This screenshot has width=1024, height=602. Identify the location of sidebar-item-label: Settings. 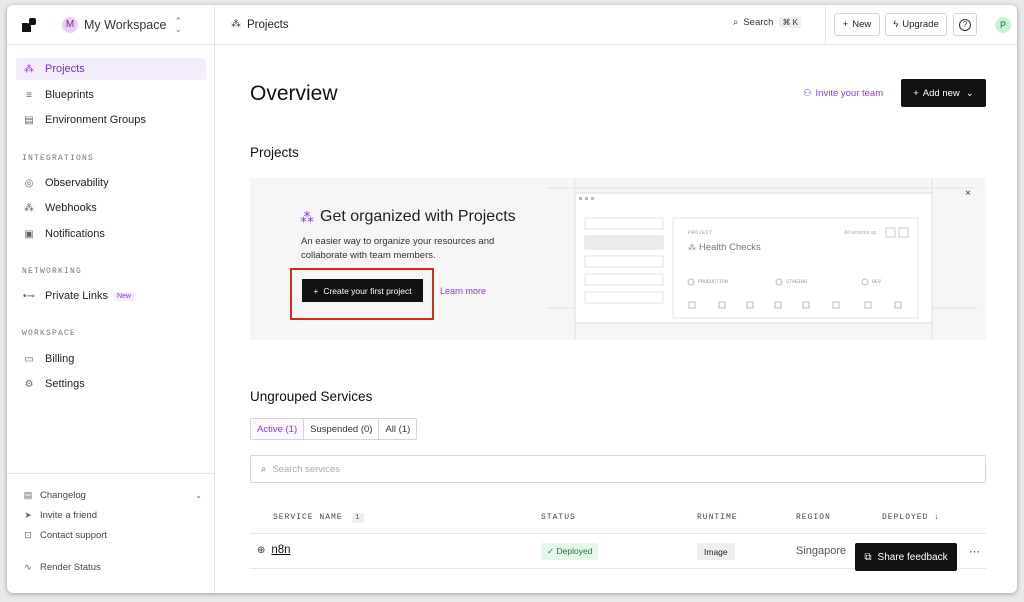
(65, 384).